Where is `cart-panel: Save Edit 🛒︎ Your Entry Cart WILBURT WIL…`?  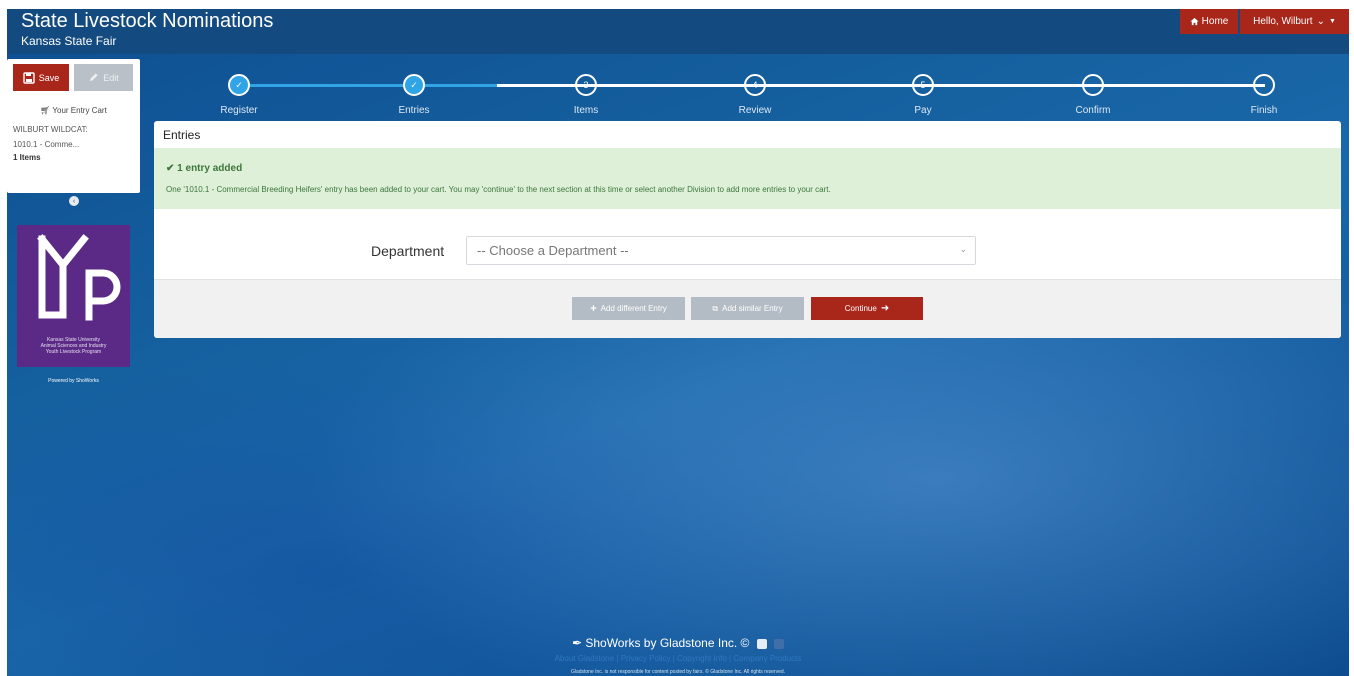 cart-panel: Save Edit 🛒︎ Your Entry Cart WILBURT WIL… is located at coordinates (73, 126).